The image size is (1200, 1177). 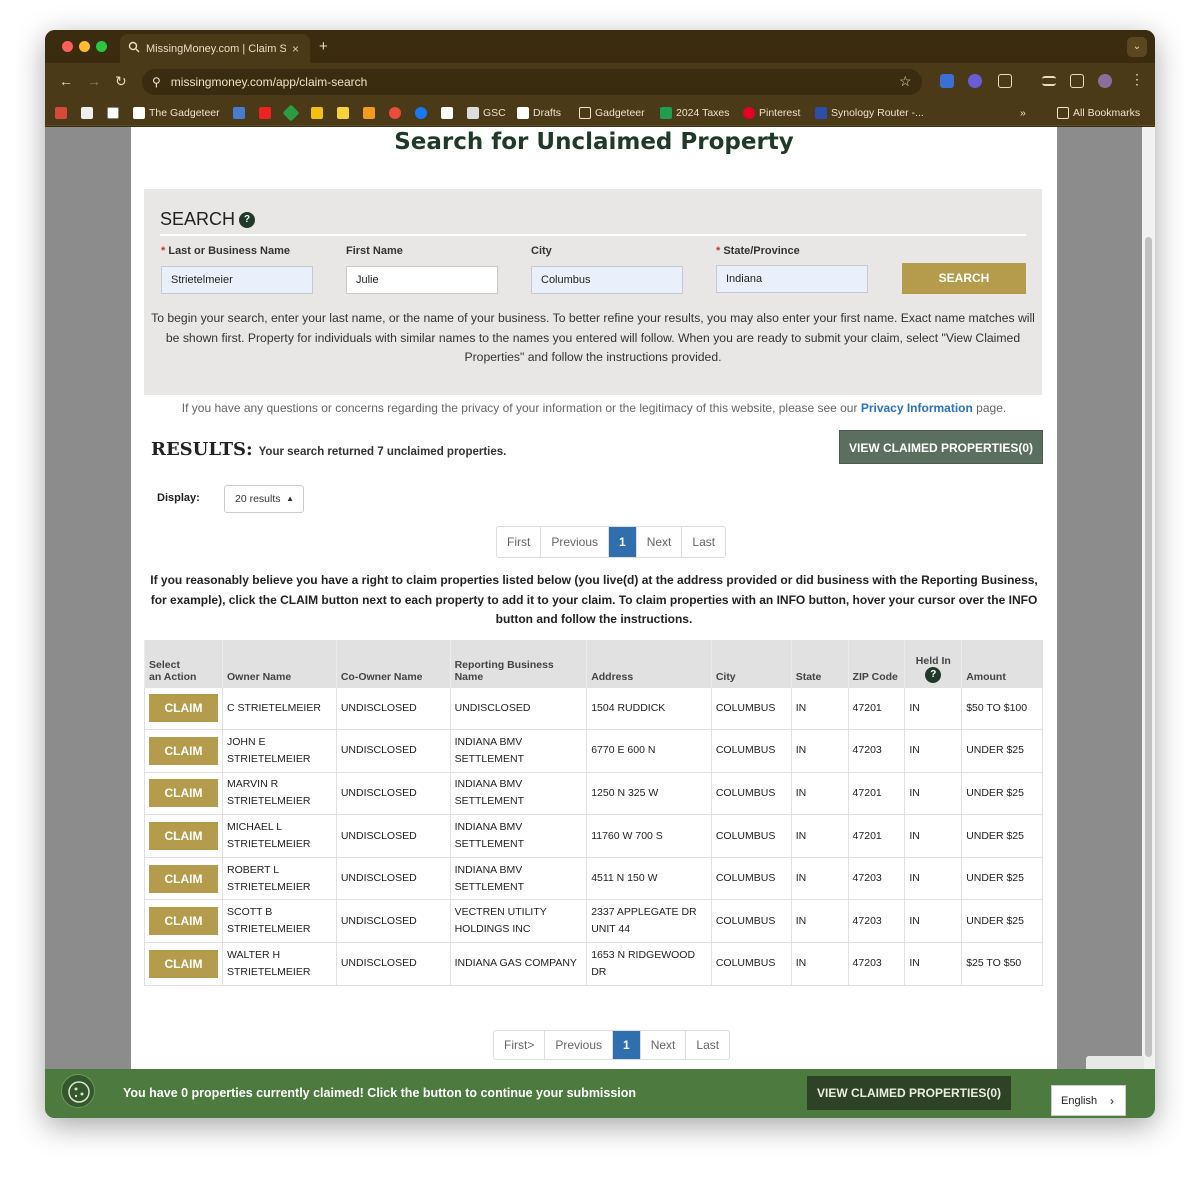 I want to click on col-coowner-name: Co-Owner Name, so click(x=393, y=663).